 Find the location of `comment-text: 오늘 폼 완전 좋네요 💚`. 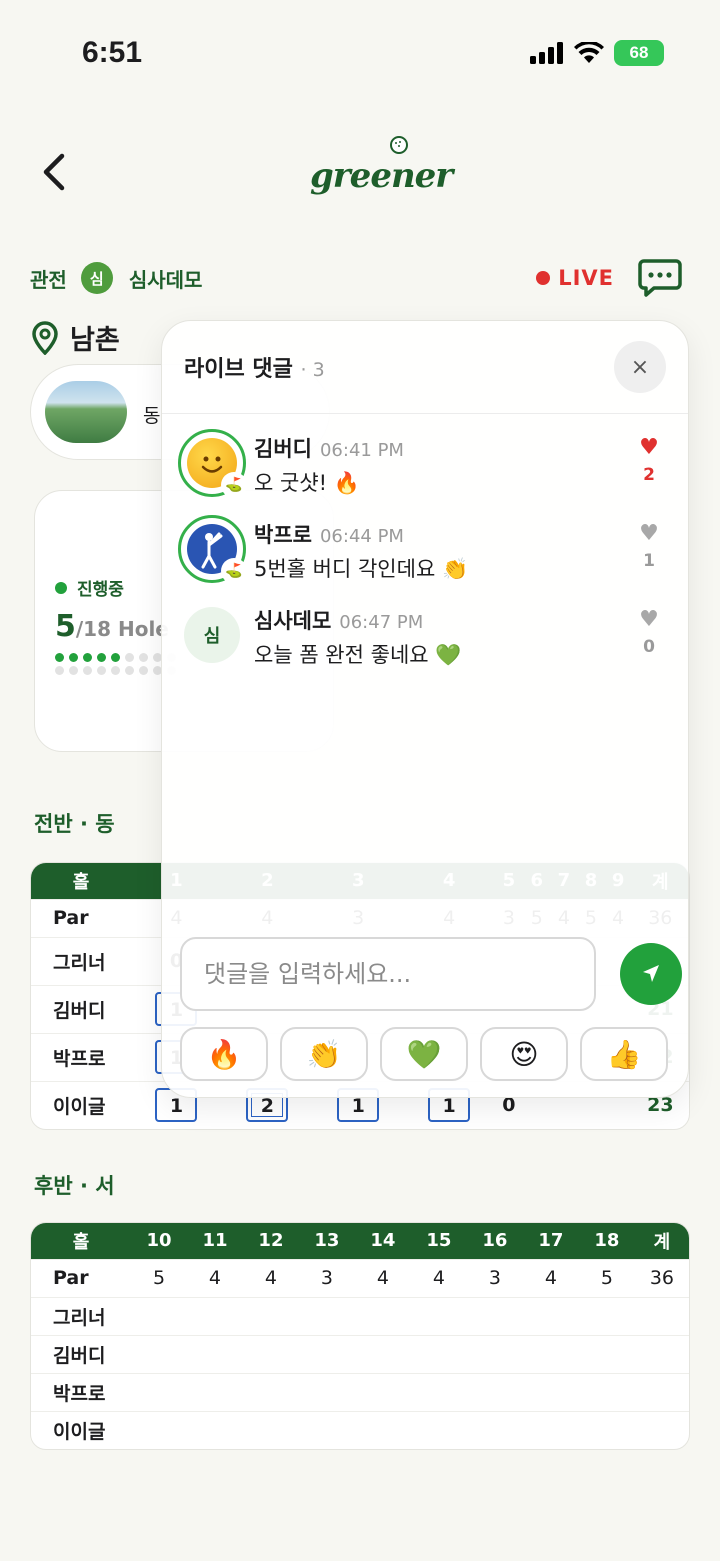

comment-text: 오늘 폼 완전 좋네요 💚 is located at coordinates (358, 655).